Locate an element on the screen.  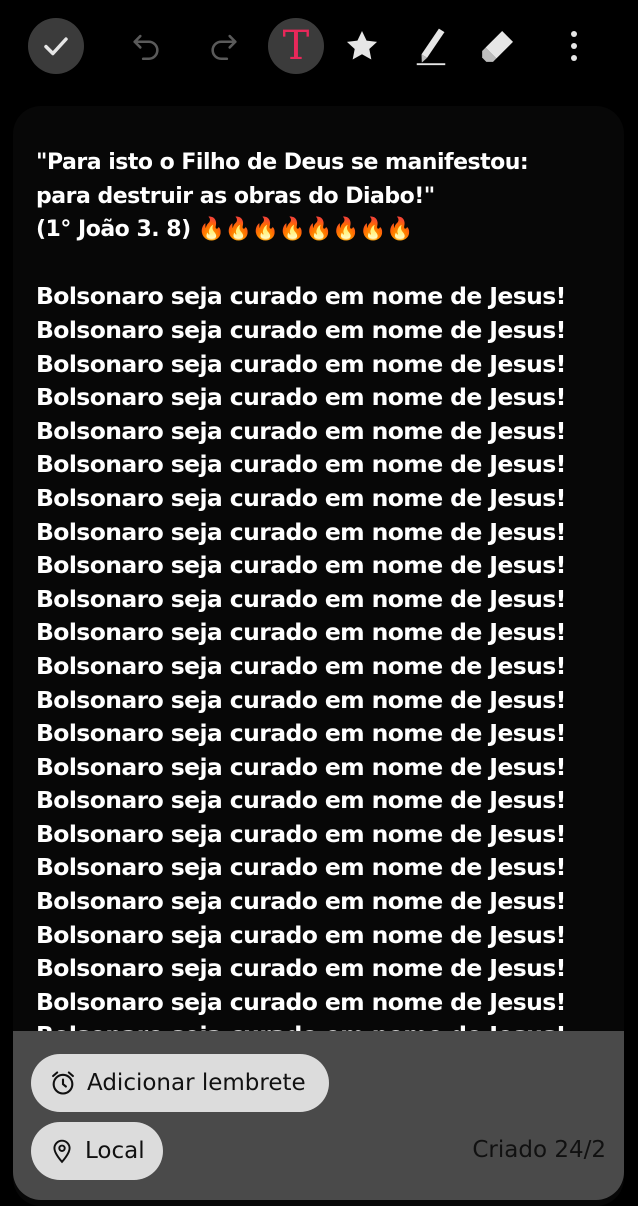
editor-toolbar: T is located at coordinates (319, 46).